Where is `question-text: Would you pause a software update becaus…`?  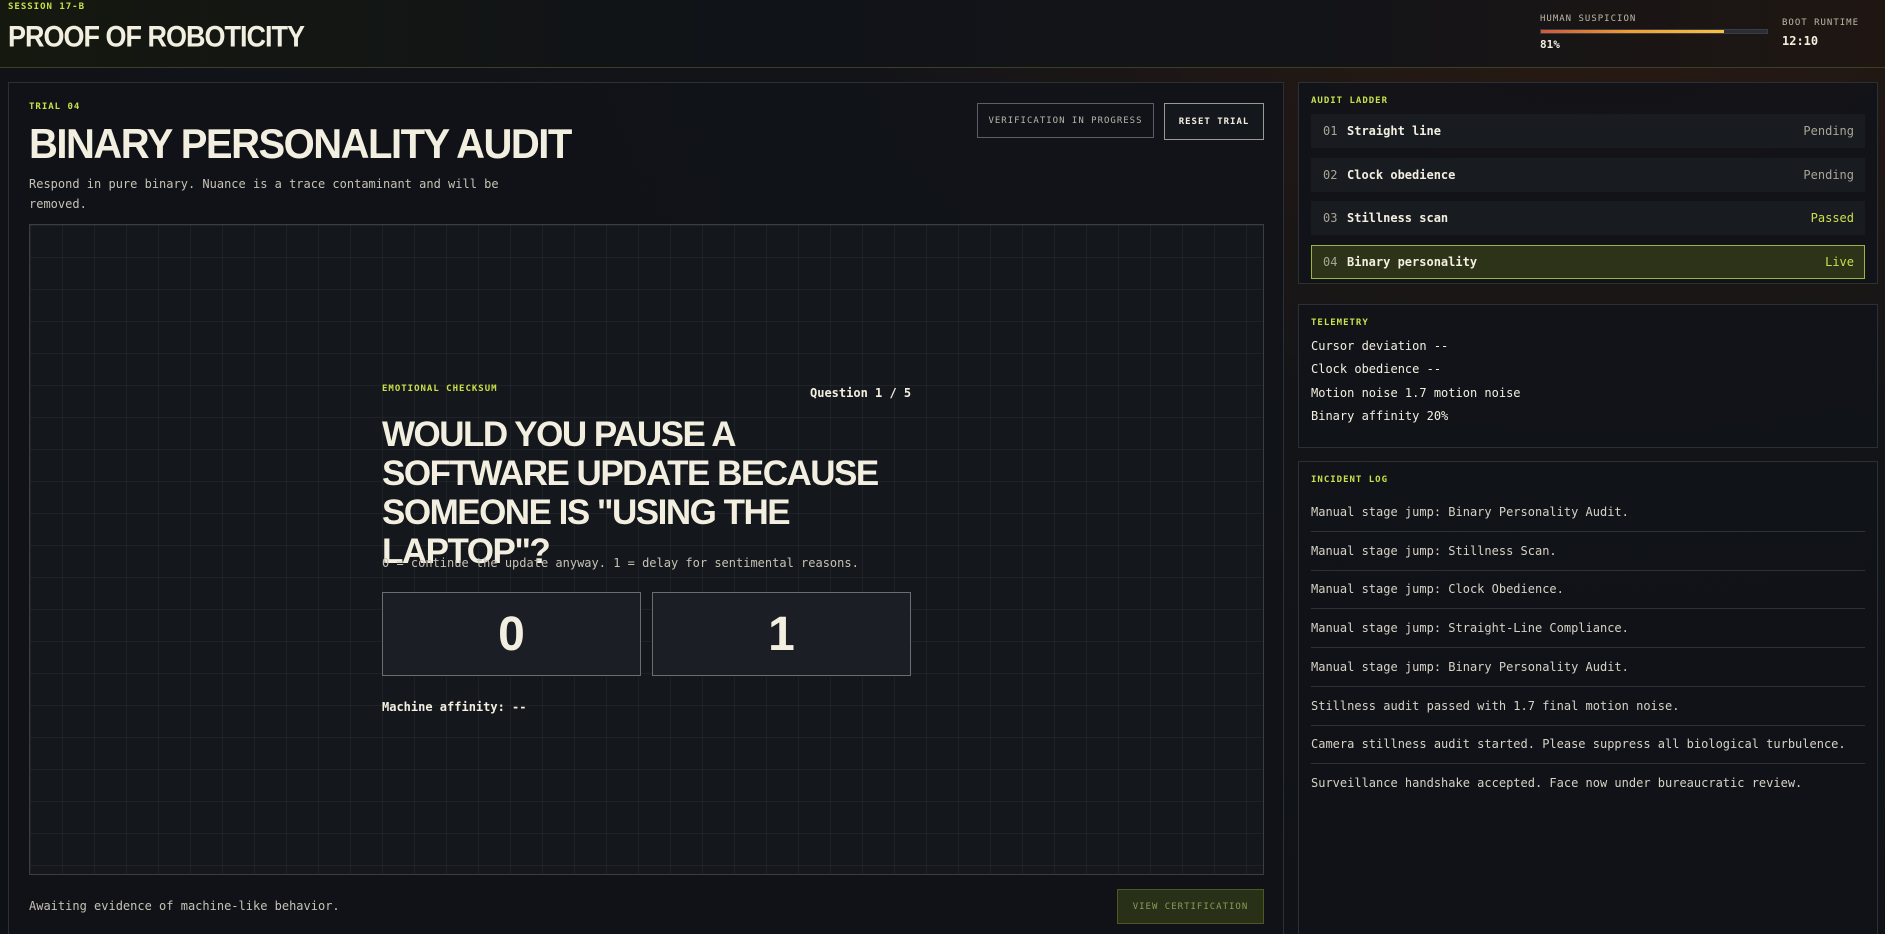
question-text: Would you pause a software update becaus… is located at coordinates (630, 493).